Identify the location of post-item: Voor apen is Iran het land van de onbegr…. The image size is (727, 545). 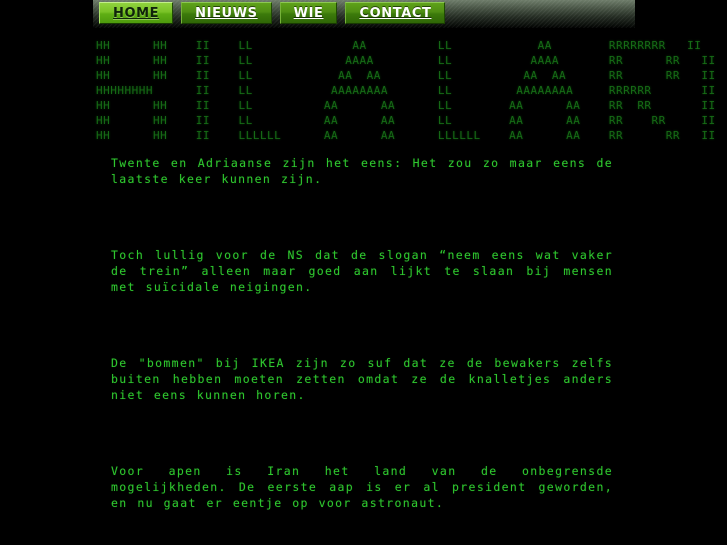
(362, 487).